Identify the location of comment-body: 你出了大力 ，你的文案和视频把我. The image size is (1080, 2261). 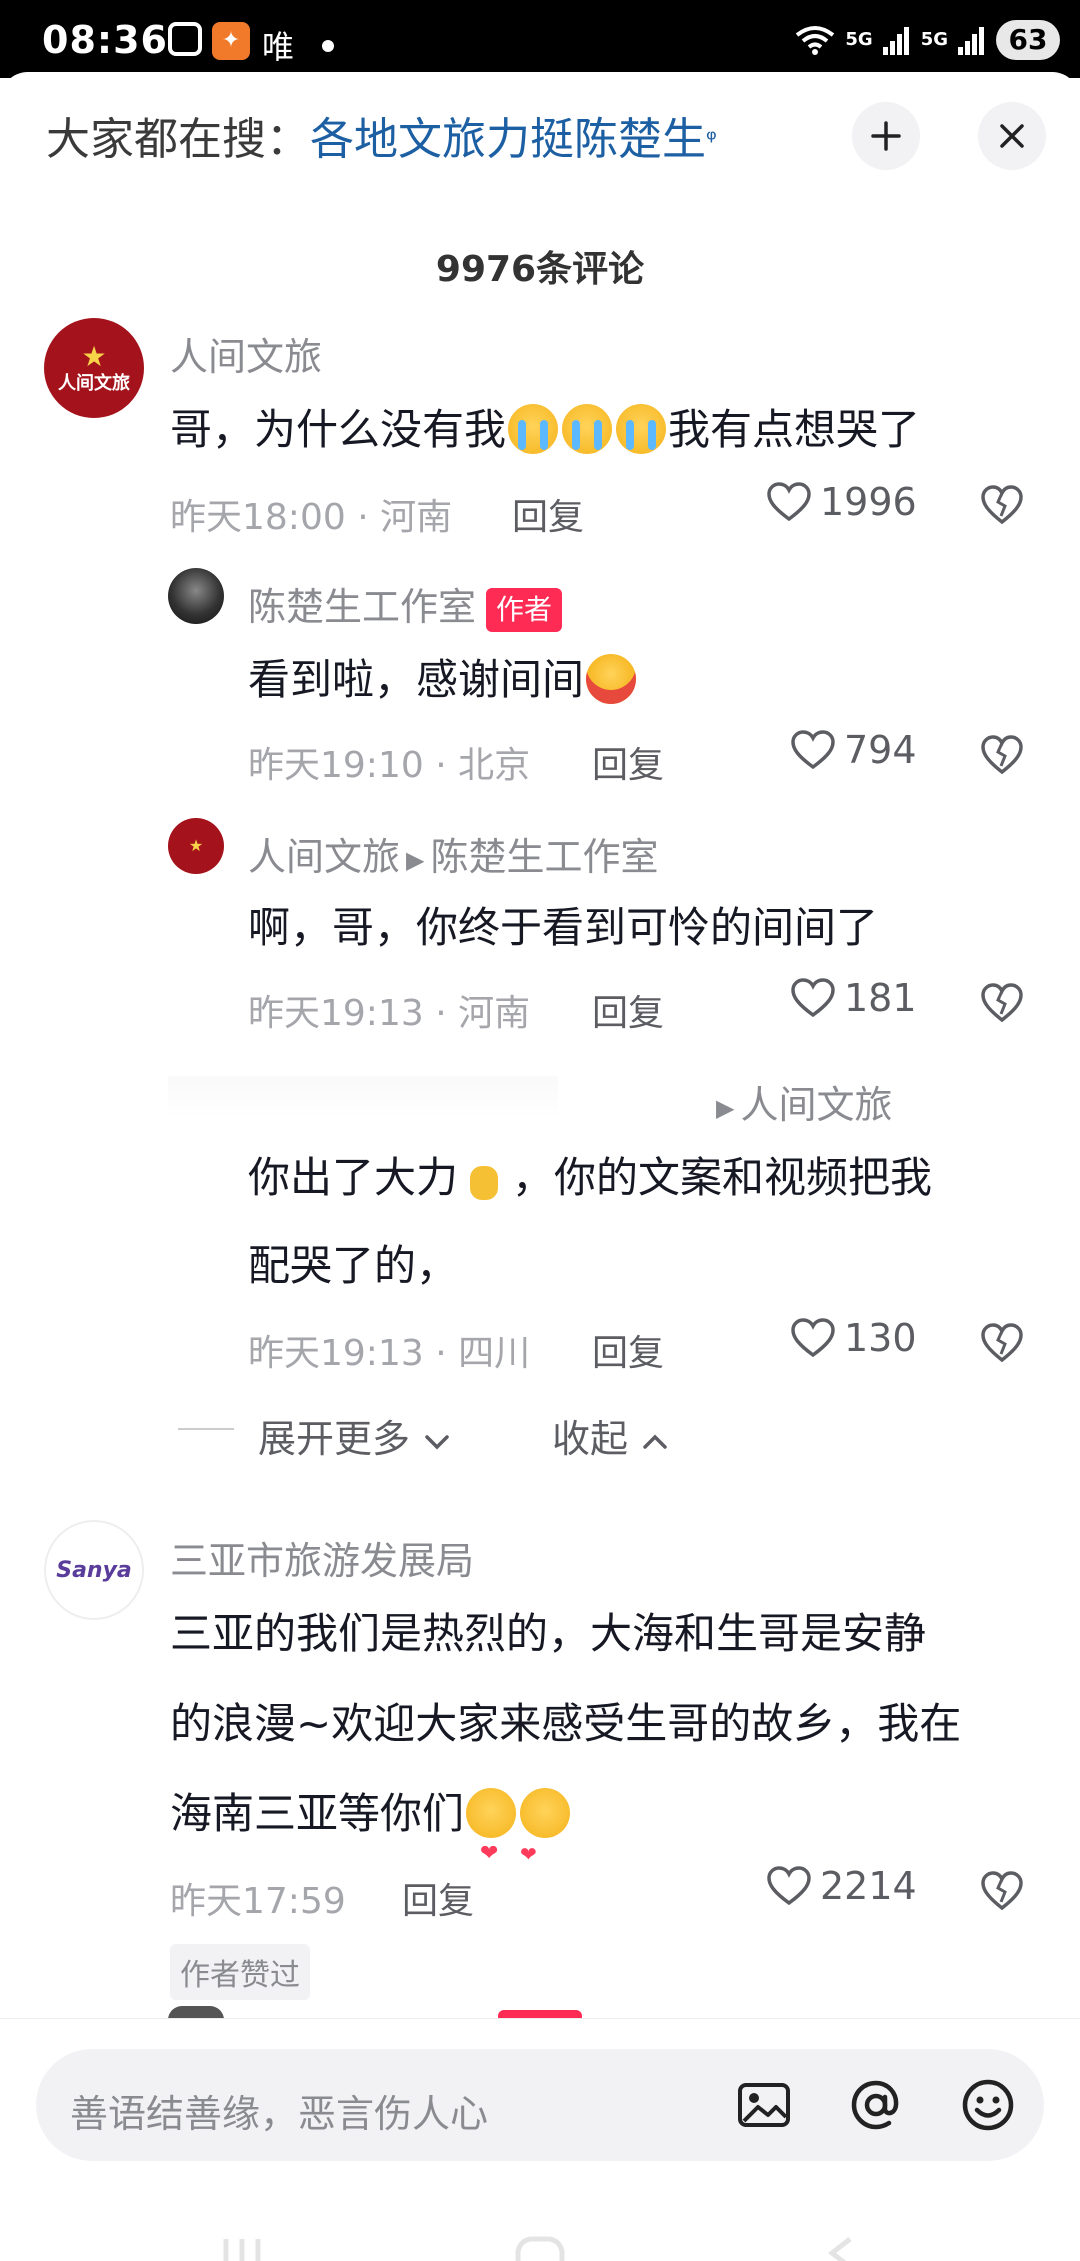
(590, 1182).